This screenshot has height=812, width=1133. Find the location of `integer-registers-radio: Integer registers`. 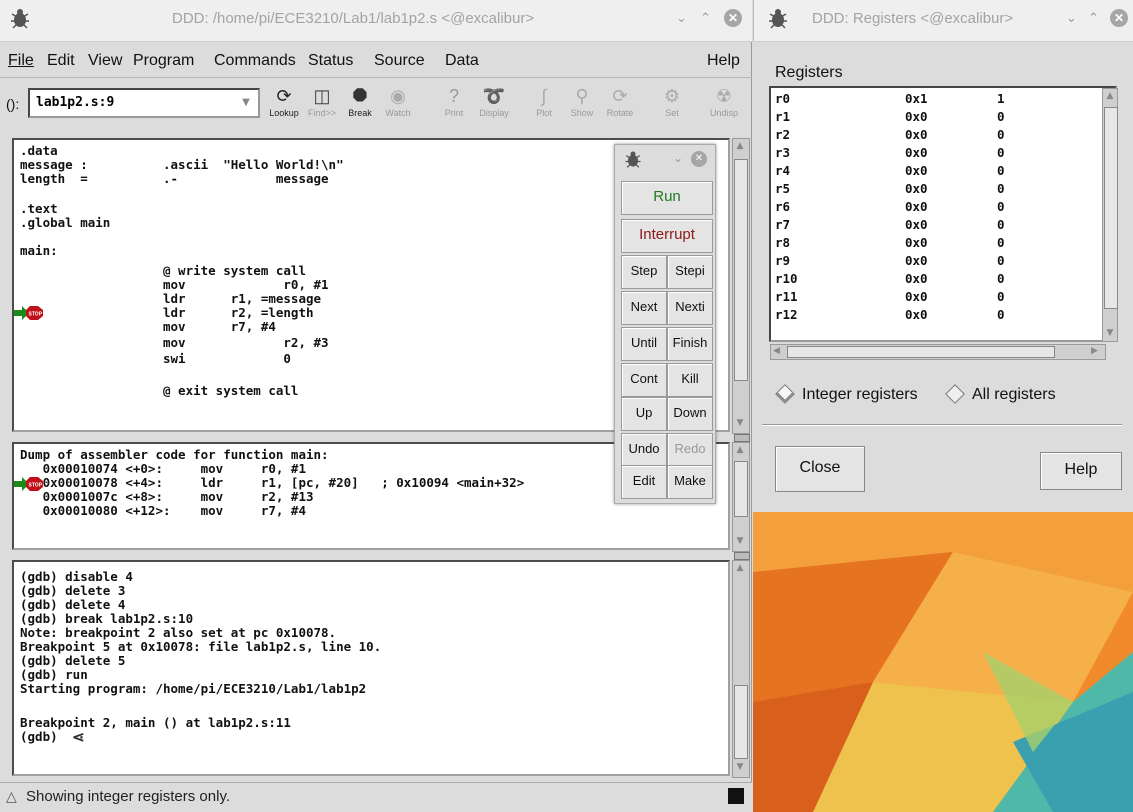

integer-registers-radio: Integer registers is located at coordinates (846, 393).